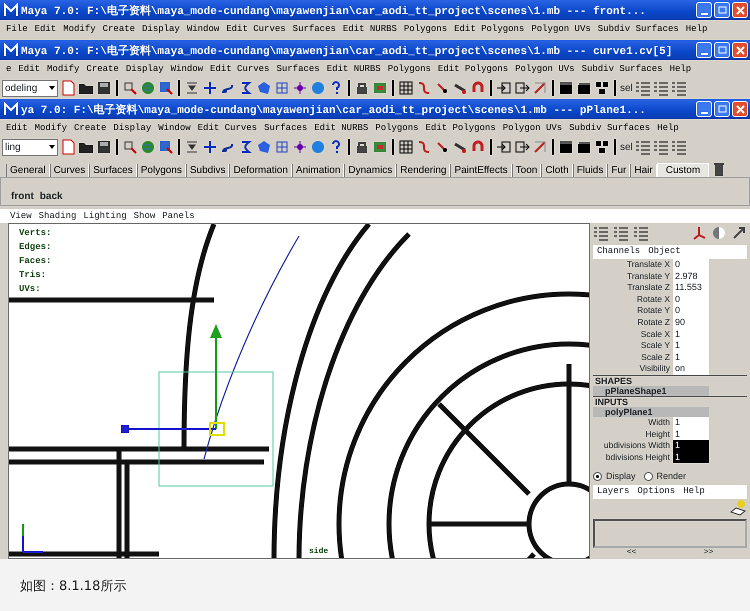 This screenshot has height=611, width=750. Describe the element at coordinates (691, 288) in the screenshot. I see `attribute-value: 11.553` at that location.